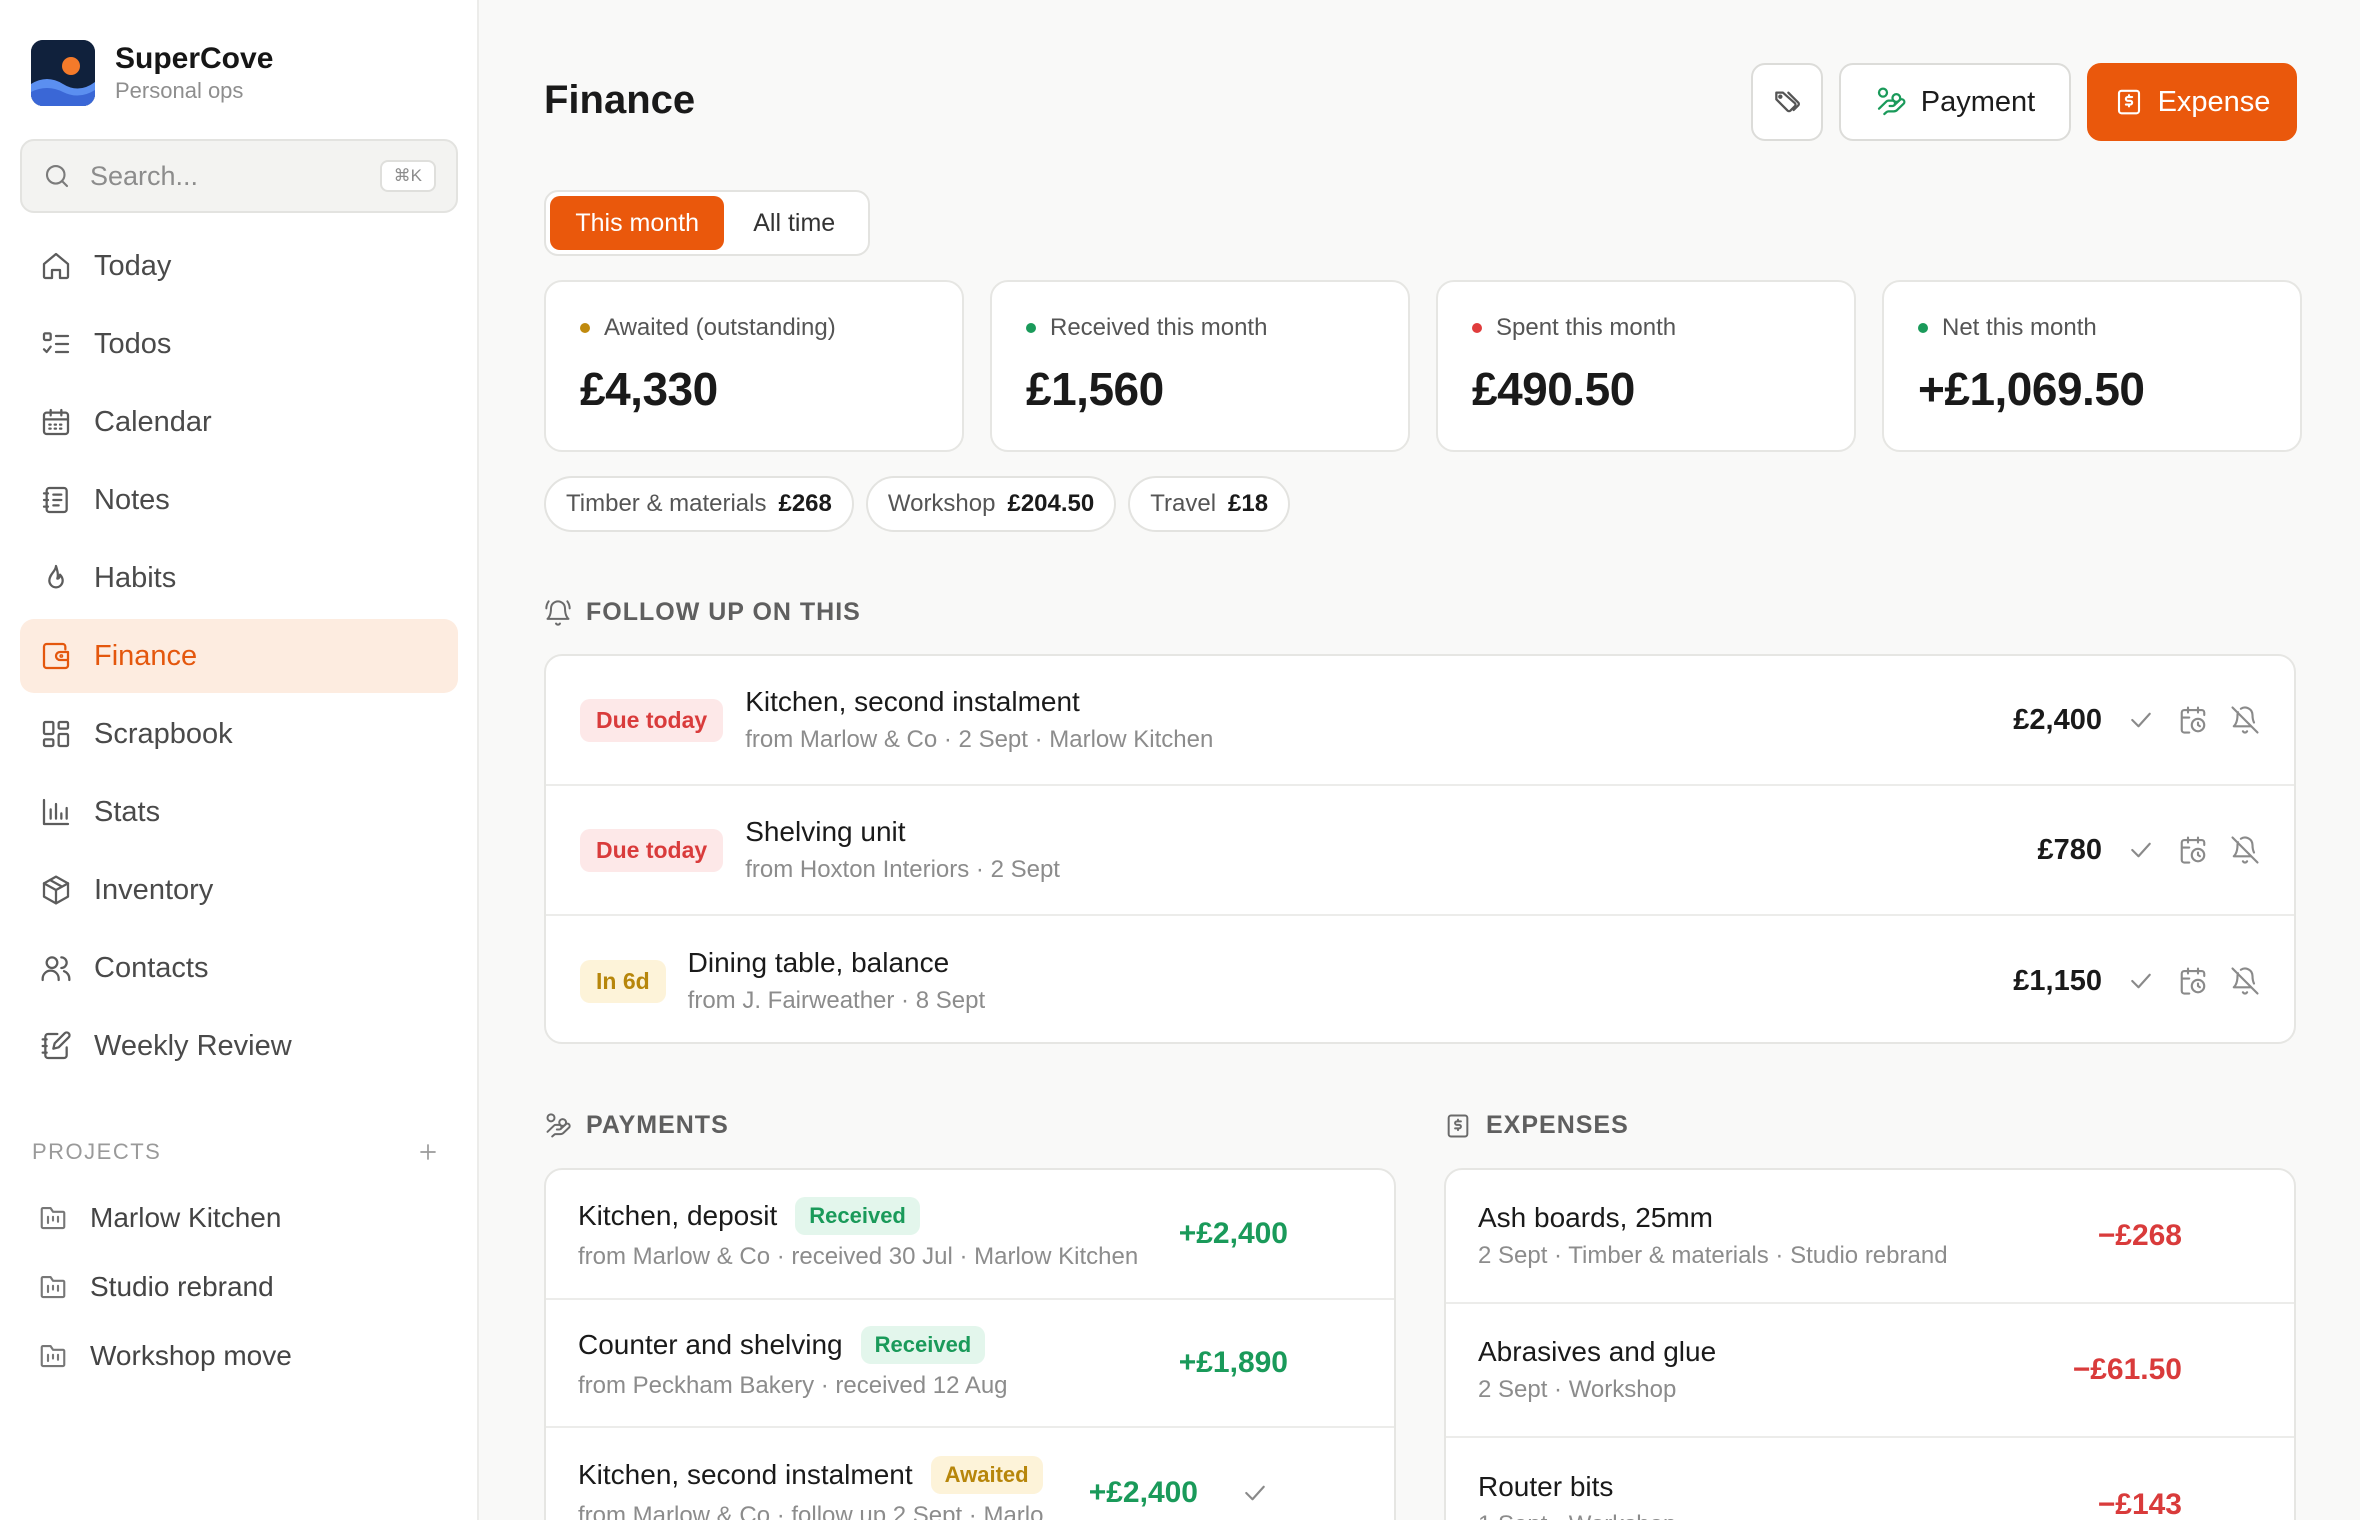 This screenshot has height=1520, width=2360. I want to click on category-name: Timber & materials, so click(666, 503).